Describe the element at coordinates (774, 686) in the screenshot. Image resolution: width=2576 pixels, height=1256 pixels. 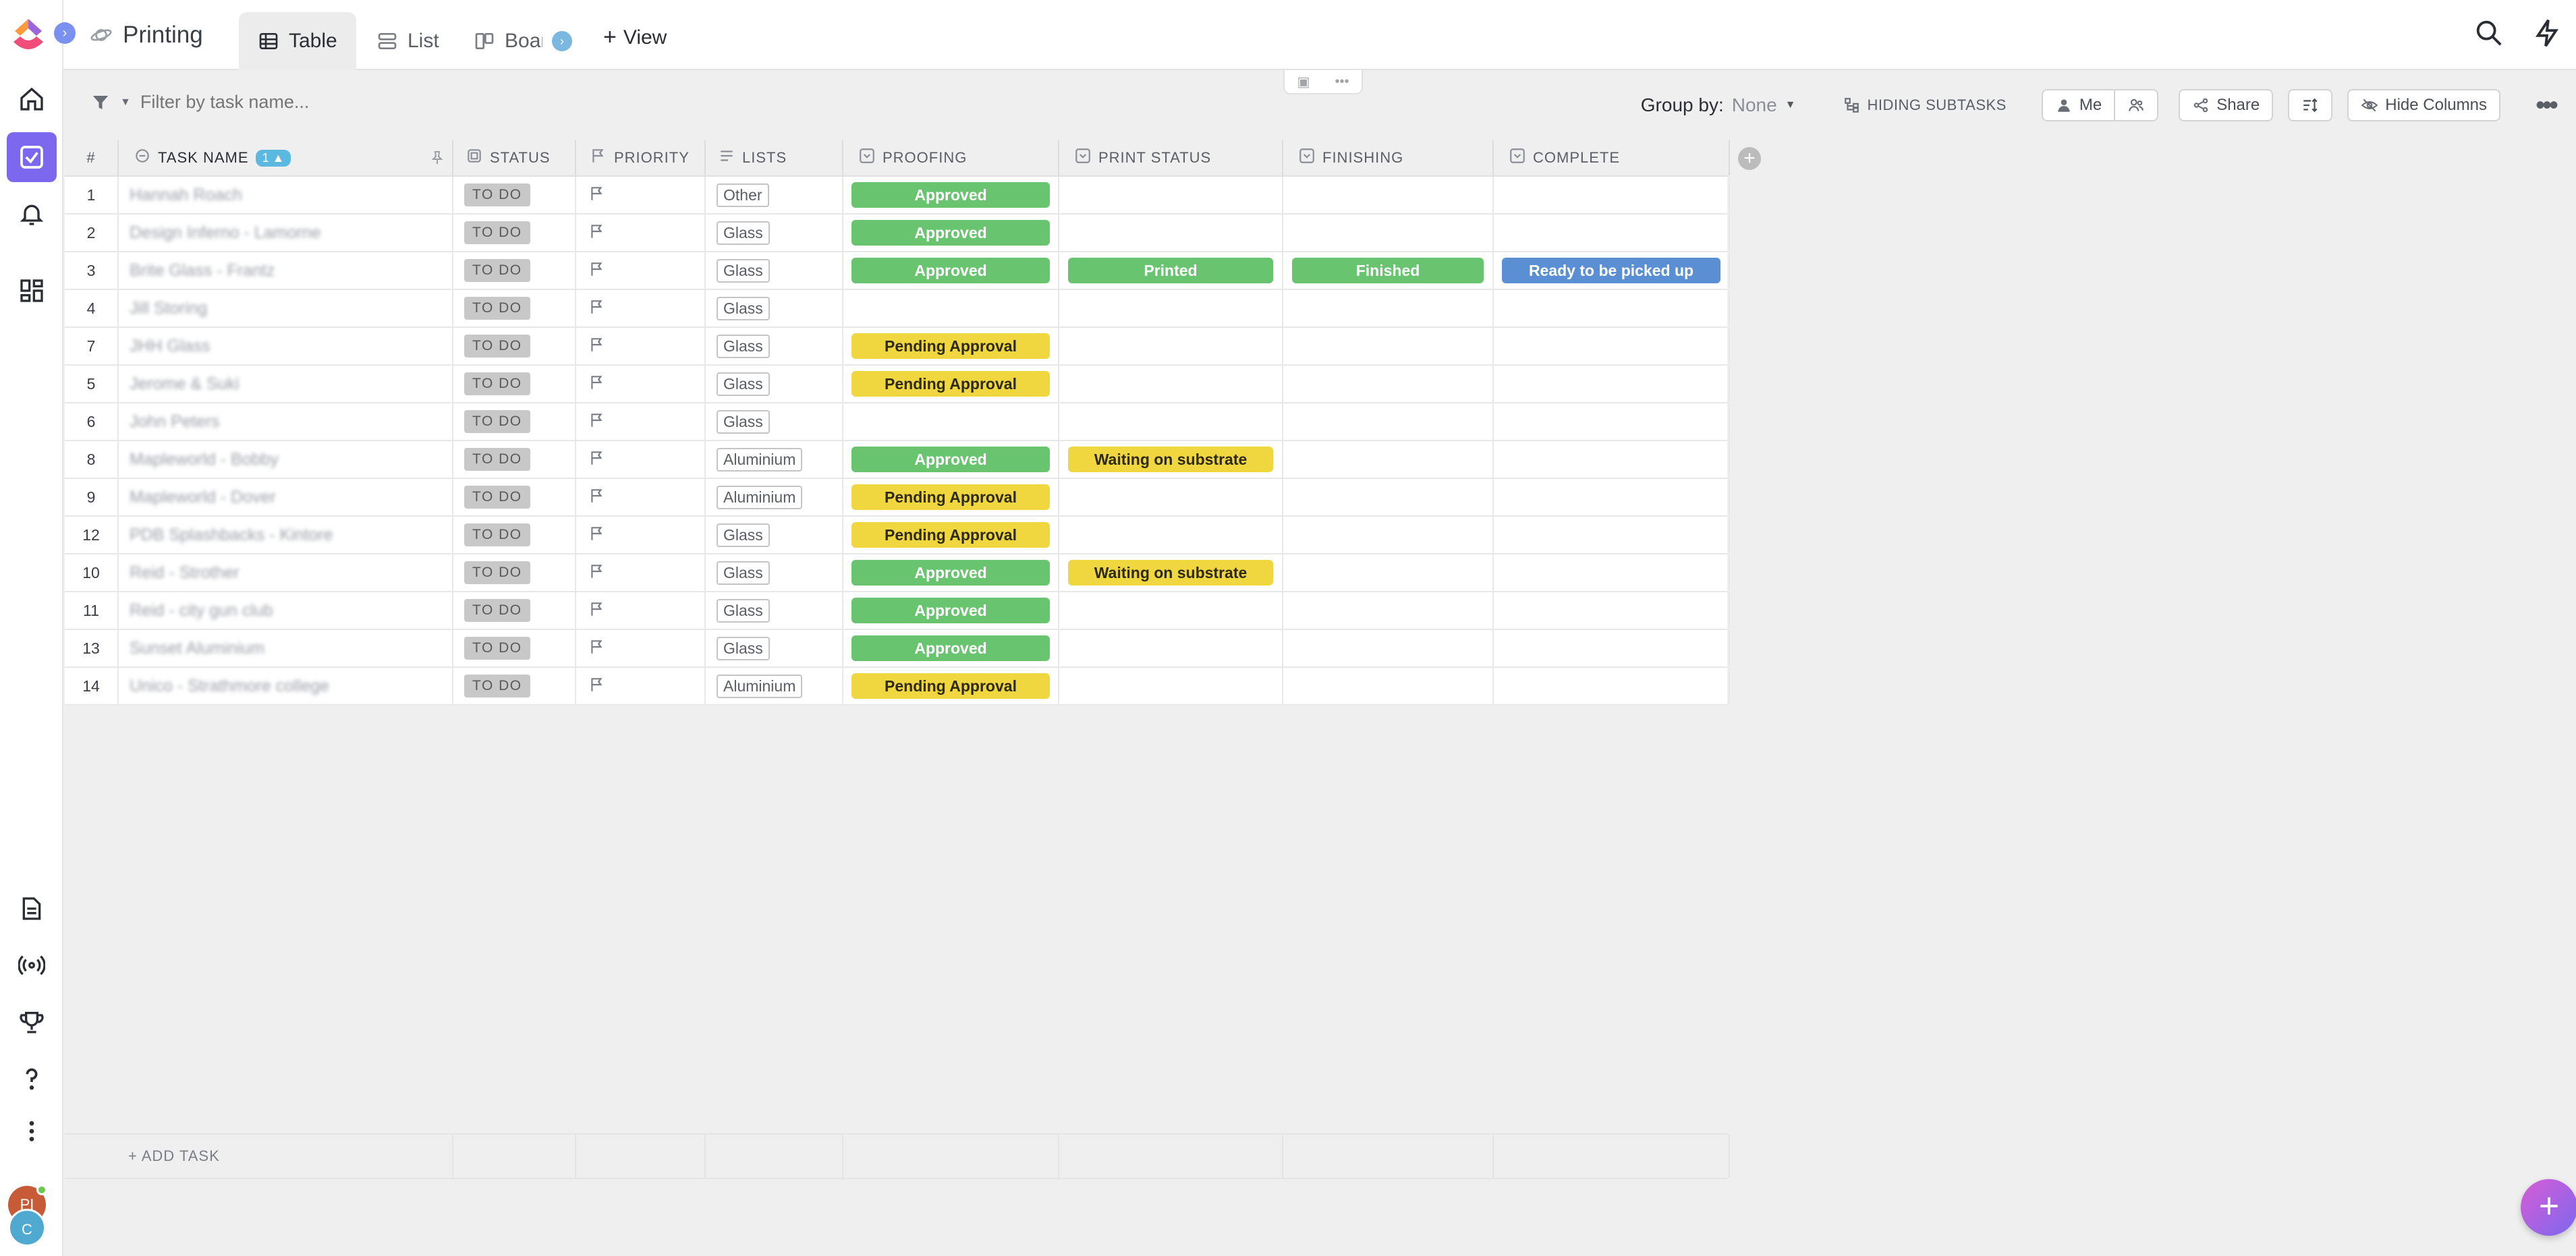
I see `list-cell: Aluminium` at that location.